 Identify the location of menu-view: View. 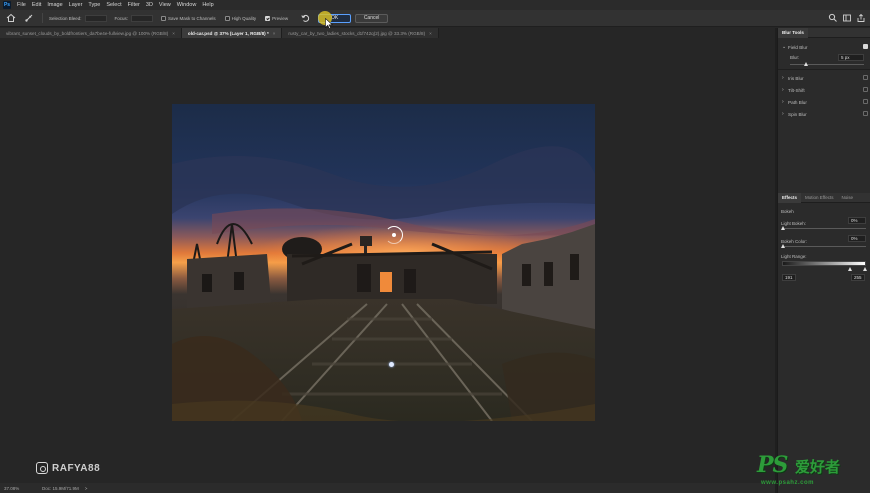
(165, 5).